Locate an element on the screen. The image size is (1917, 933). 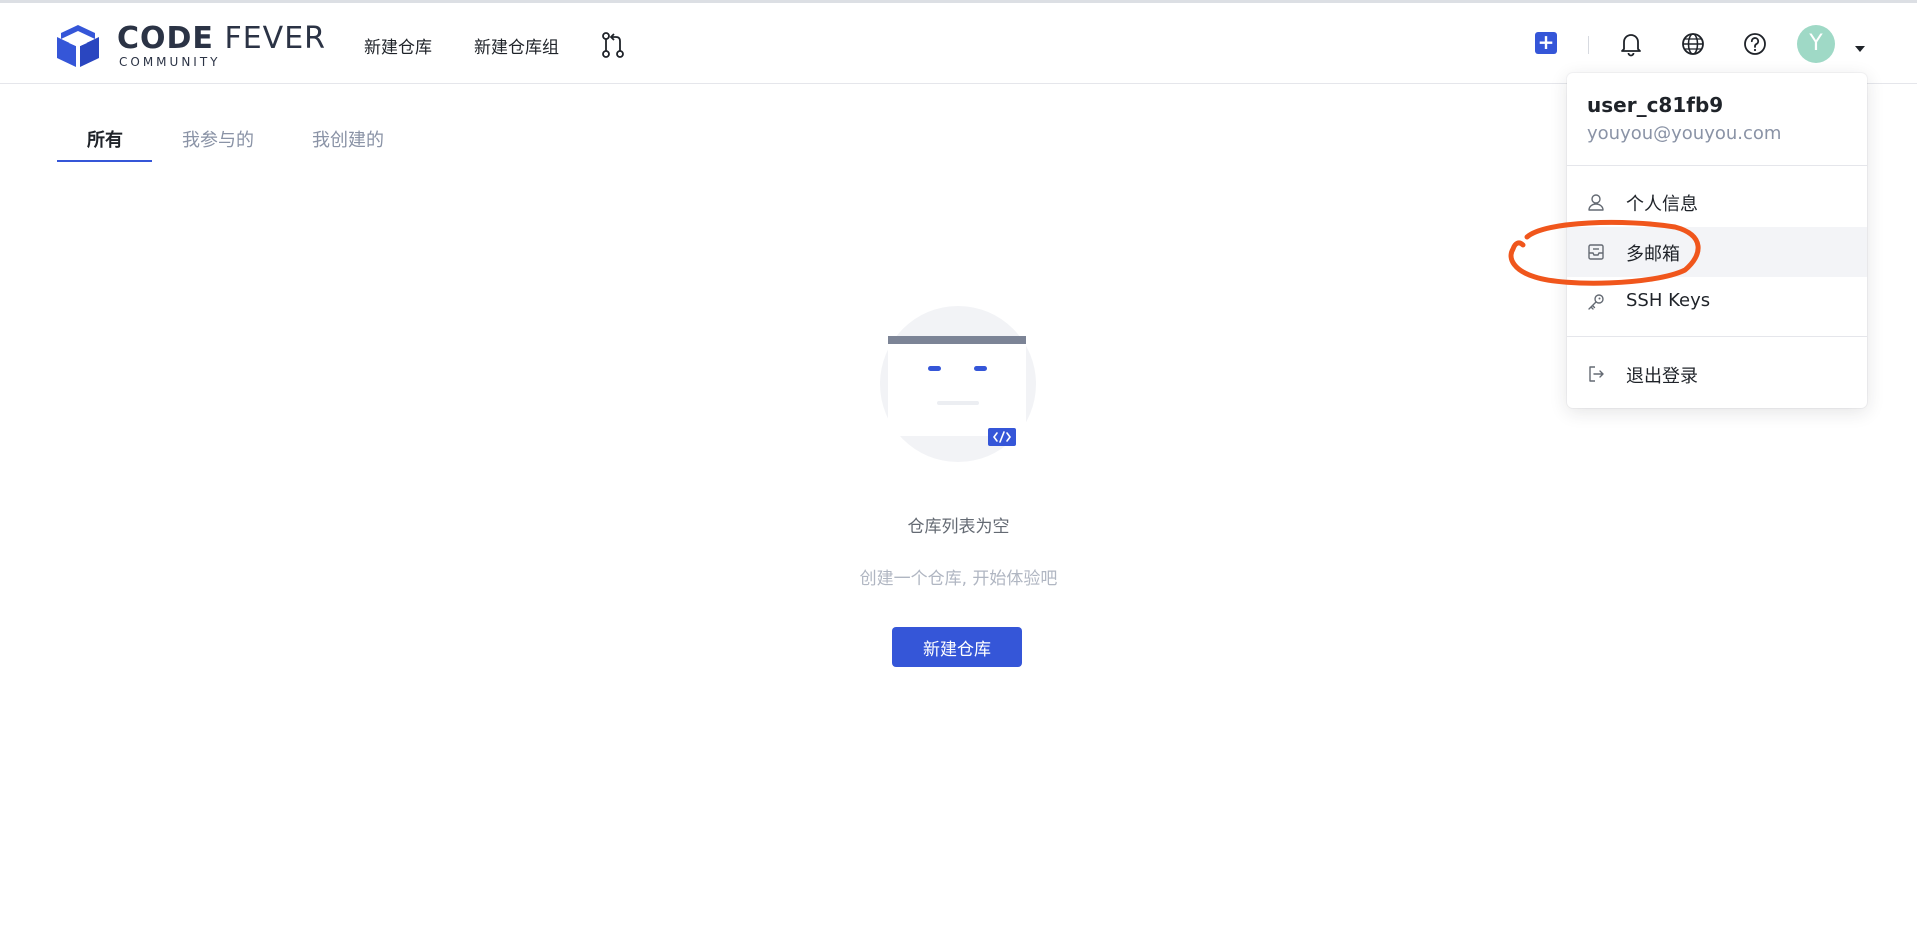
user-avatar: Y is located at coordinates (1816, 44).